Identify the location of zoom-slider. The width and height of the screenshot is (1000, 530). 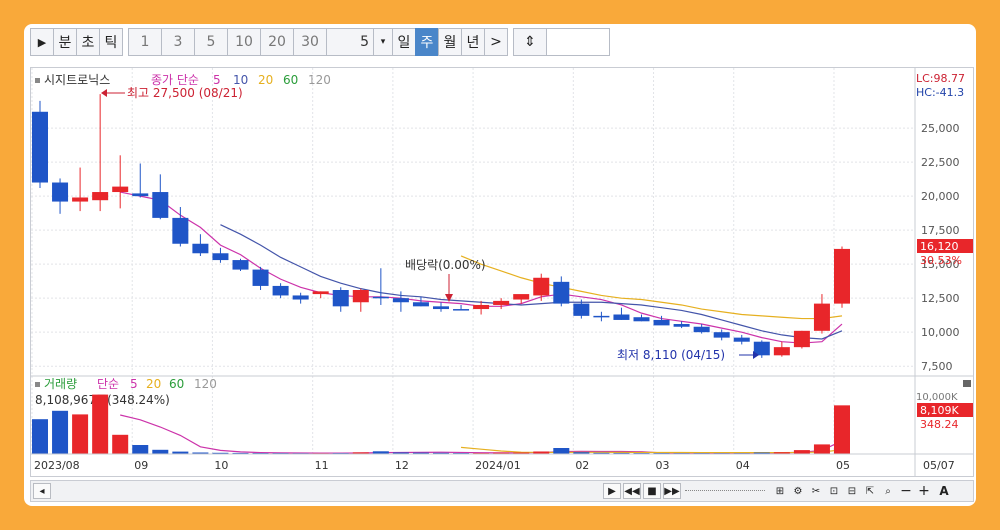
(725, 492).